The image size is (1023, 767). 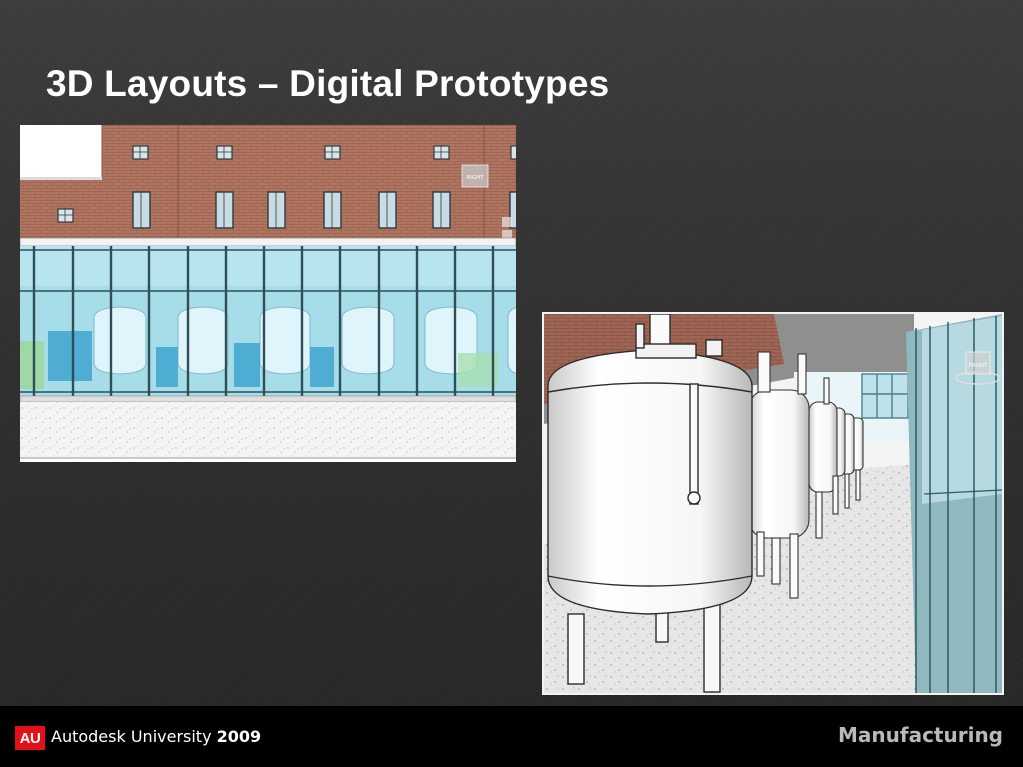 What do you see at coordinates (475, 178) in the screenshot?
I see `view-cube-label: RIGHT` at bounding box center [475, 178].